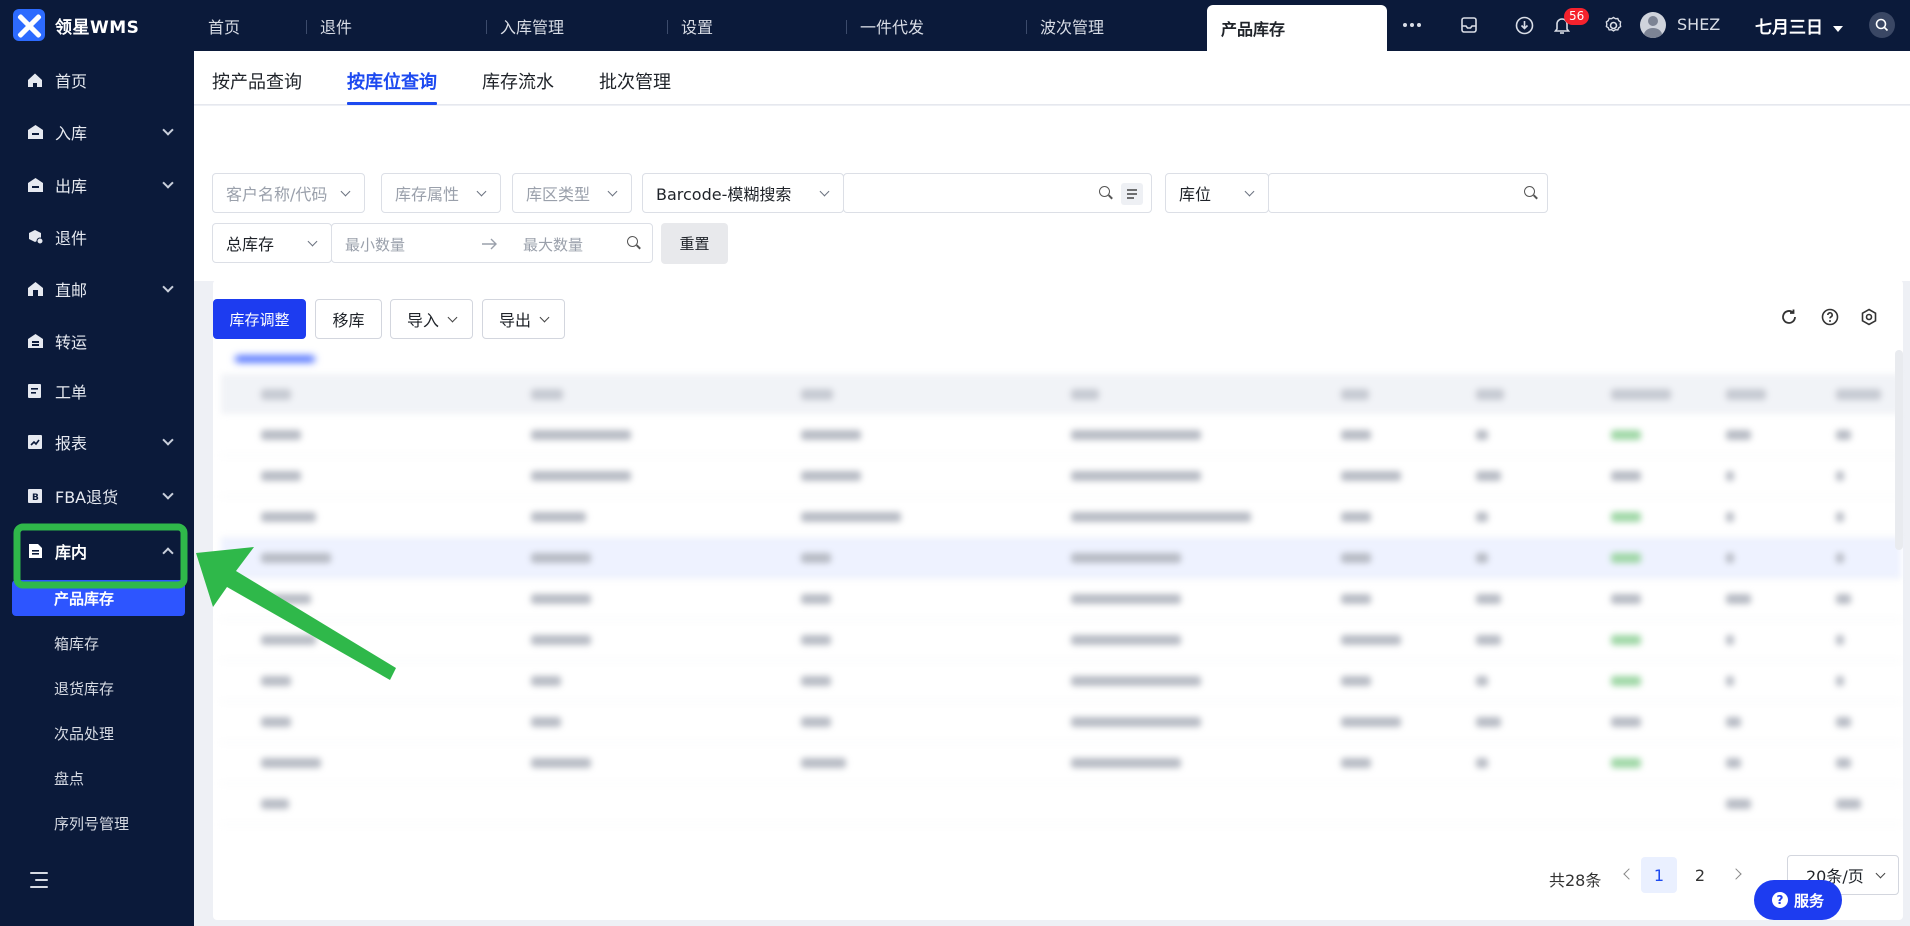 This screenshot has height=926, width=1910. What do you see at coordinates (329, 25) in the screenshot?
I see `top-tab-return: 退件` at bounding box center [329, 25].